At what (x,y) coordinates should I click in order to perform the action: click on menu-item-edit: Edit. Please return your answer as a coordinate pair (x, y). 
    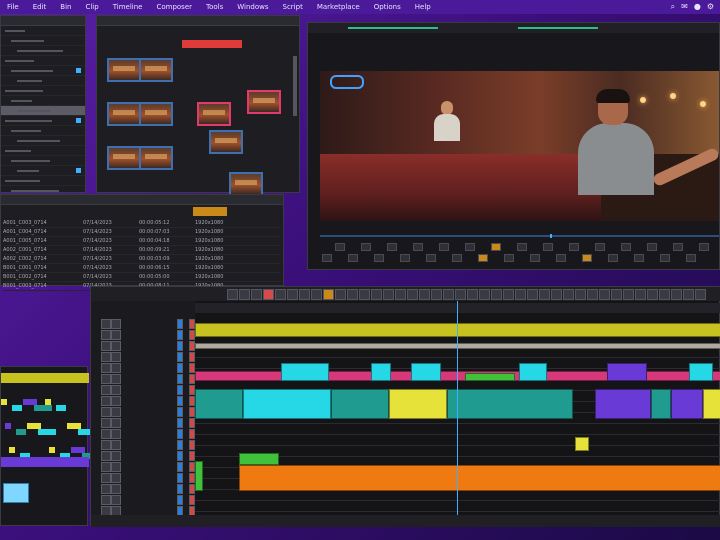
    Looking at the image, I should click on (40, 7).